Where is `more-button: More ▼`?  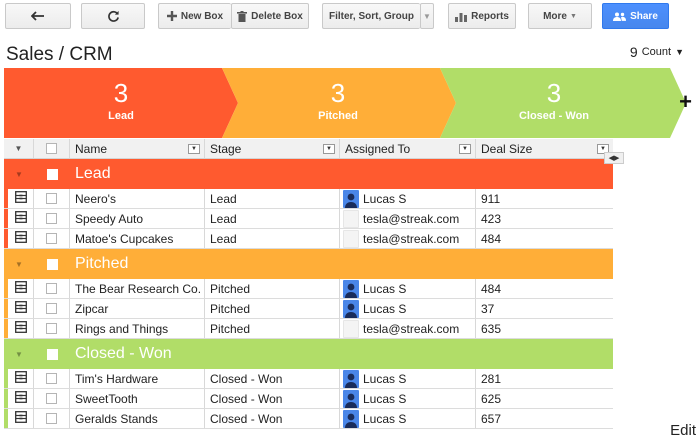
more-button: More ▼ is located at coordinates (560, 16).